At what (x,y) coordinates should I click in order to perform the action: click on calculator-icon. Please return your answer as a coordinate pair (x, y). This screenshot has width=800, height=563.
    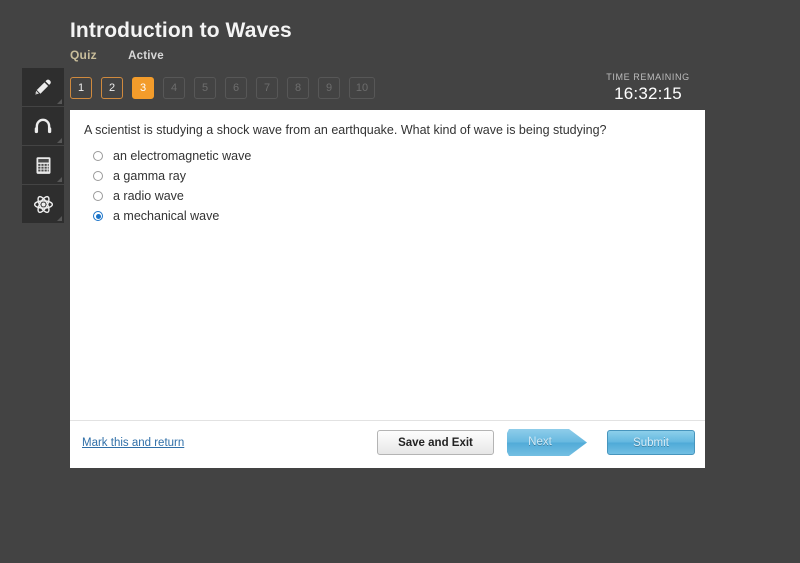
    Looking at the image, I should click on (43, 165).